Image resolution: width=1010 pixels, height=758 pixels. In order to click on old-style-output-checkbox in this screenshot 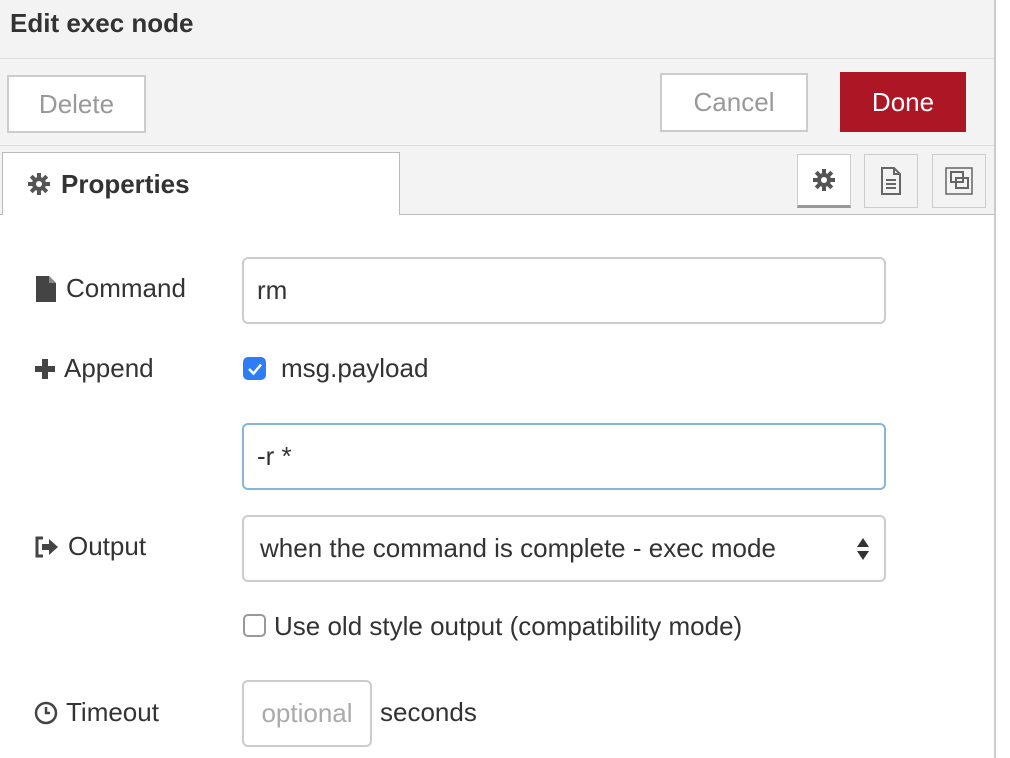, I will do `click(254, 625)`.